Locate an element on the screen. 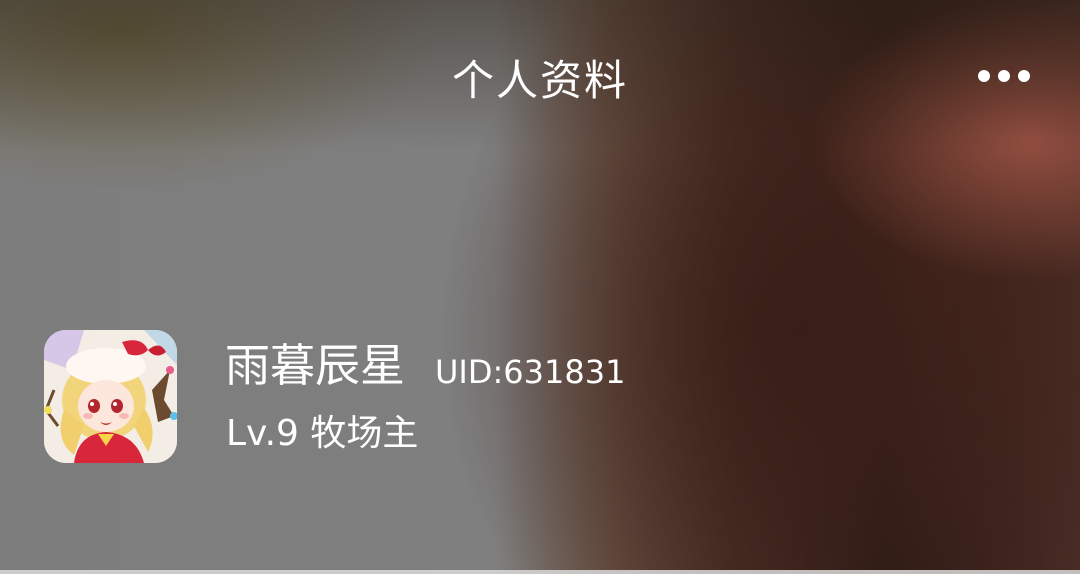 This screenshot has width=1080, height=574. bottom-divider is located at coordinates (540, 572).